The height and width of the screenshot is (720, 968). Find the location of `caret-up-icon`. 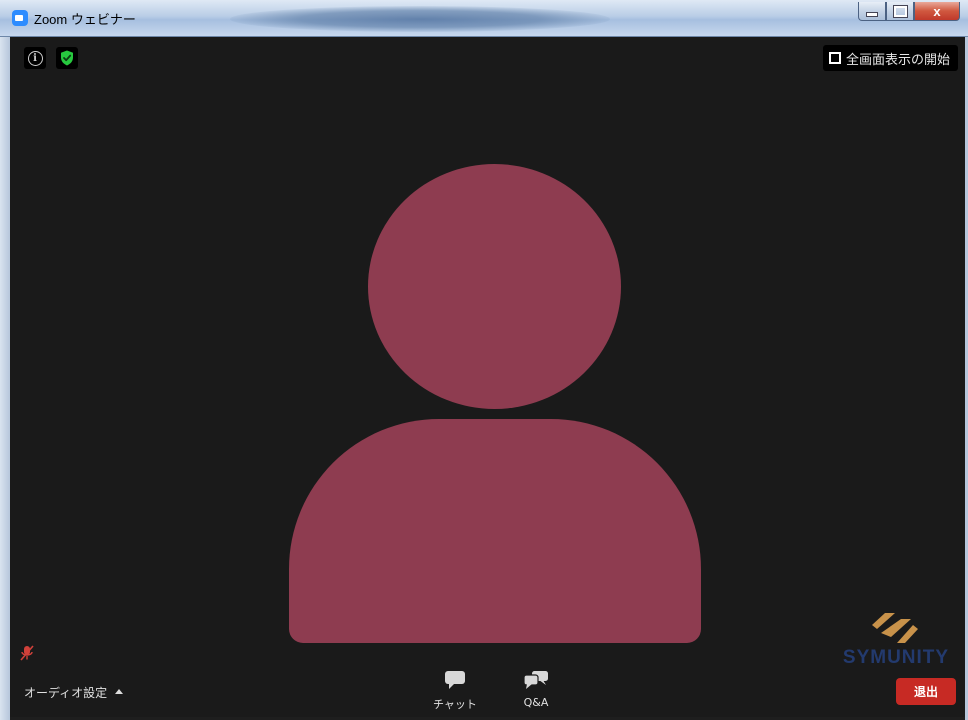

caret-up-icon is located at coordinates (119, 691).